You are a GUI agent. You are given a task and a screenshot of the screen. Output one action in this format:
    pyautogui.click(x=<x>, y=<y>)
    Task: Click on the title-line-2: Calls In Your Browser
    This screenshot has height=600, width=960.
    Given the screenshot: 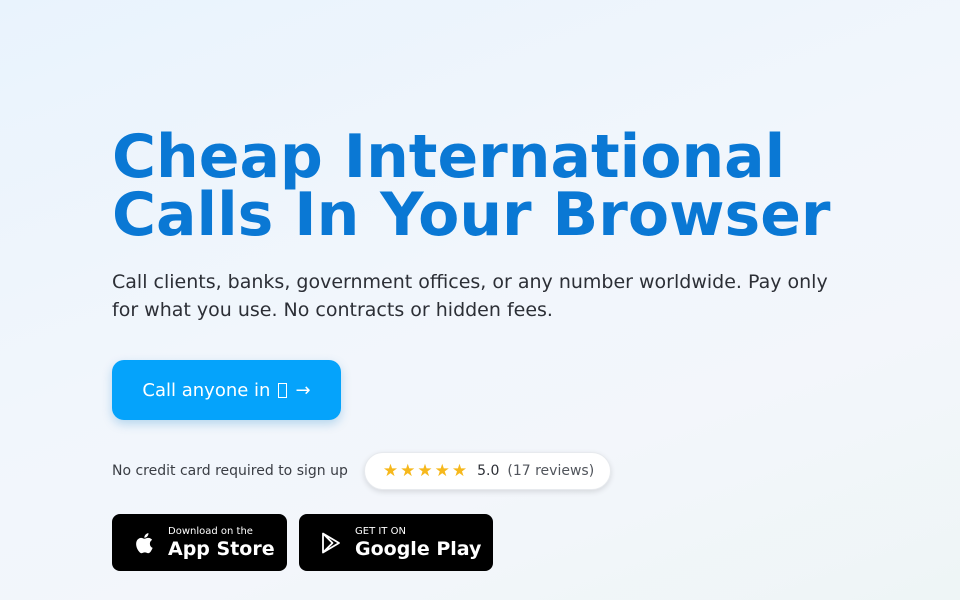 What is the action you would take?
    pyautogui.click(x=471, y=215)
    